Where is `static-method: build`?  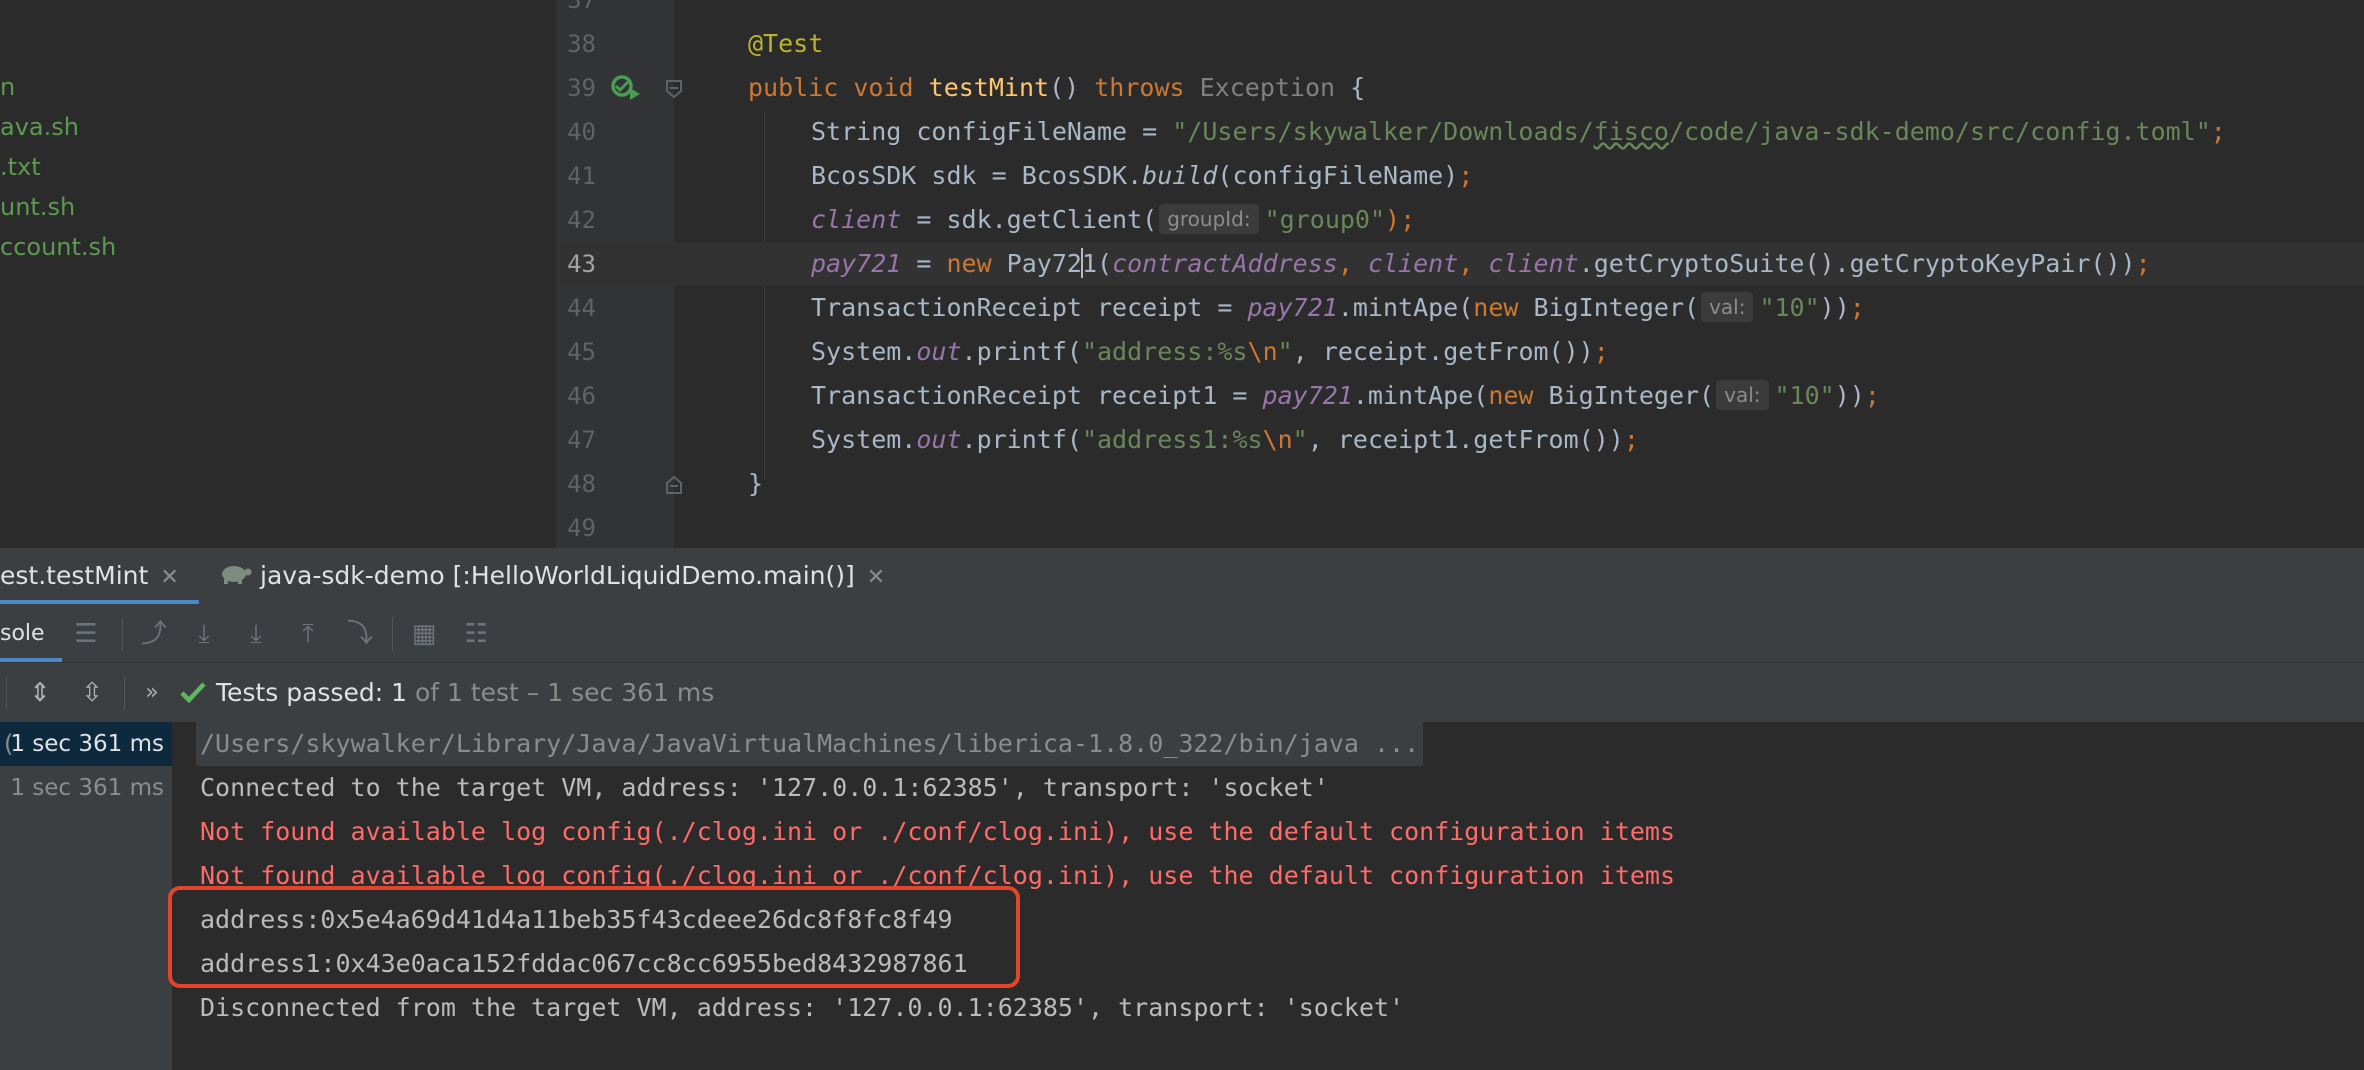
static-method: build is located at coordinates (1180, 175).